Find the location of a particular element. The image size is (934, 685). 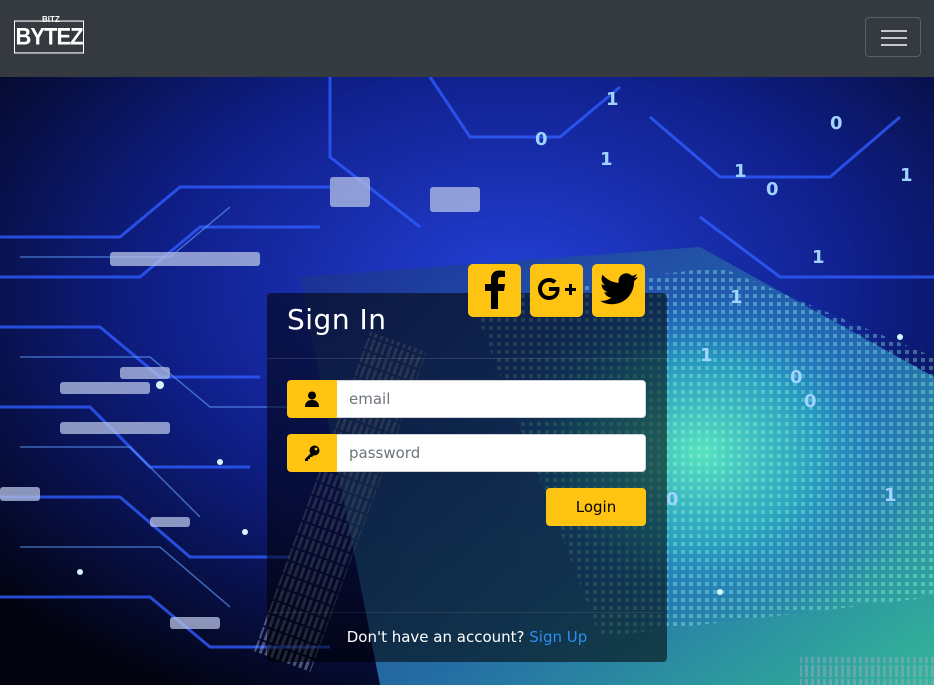

email-input-group is located at coordinates (466, 399).